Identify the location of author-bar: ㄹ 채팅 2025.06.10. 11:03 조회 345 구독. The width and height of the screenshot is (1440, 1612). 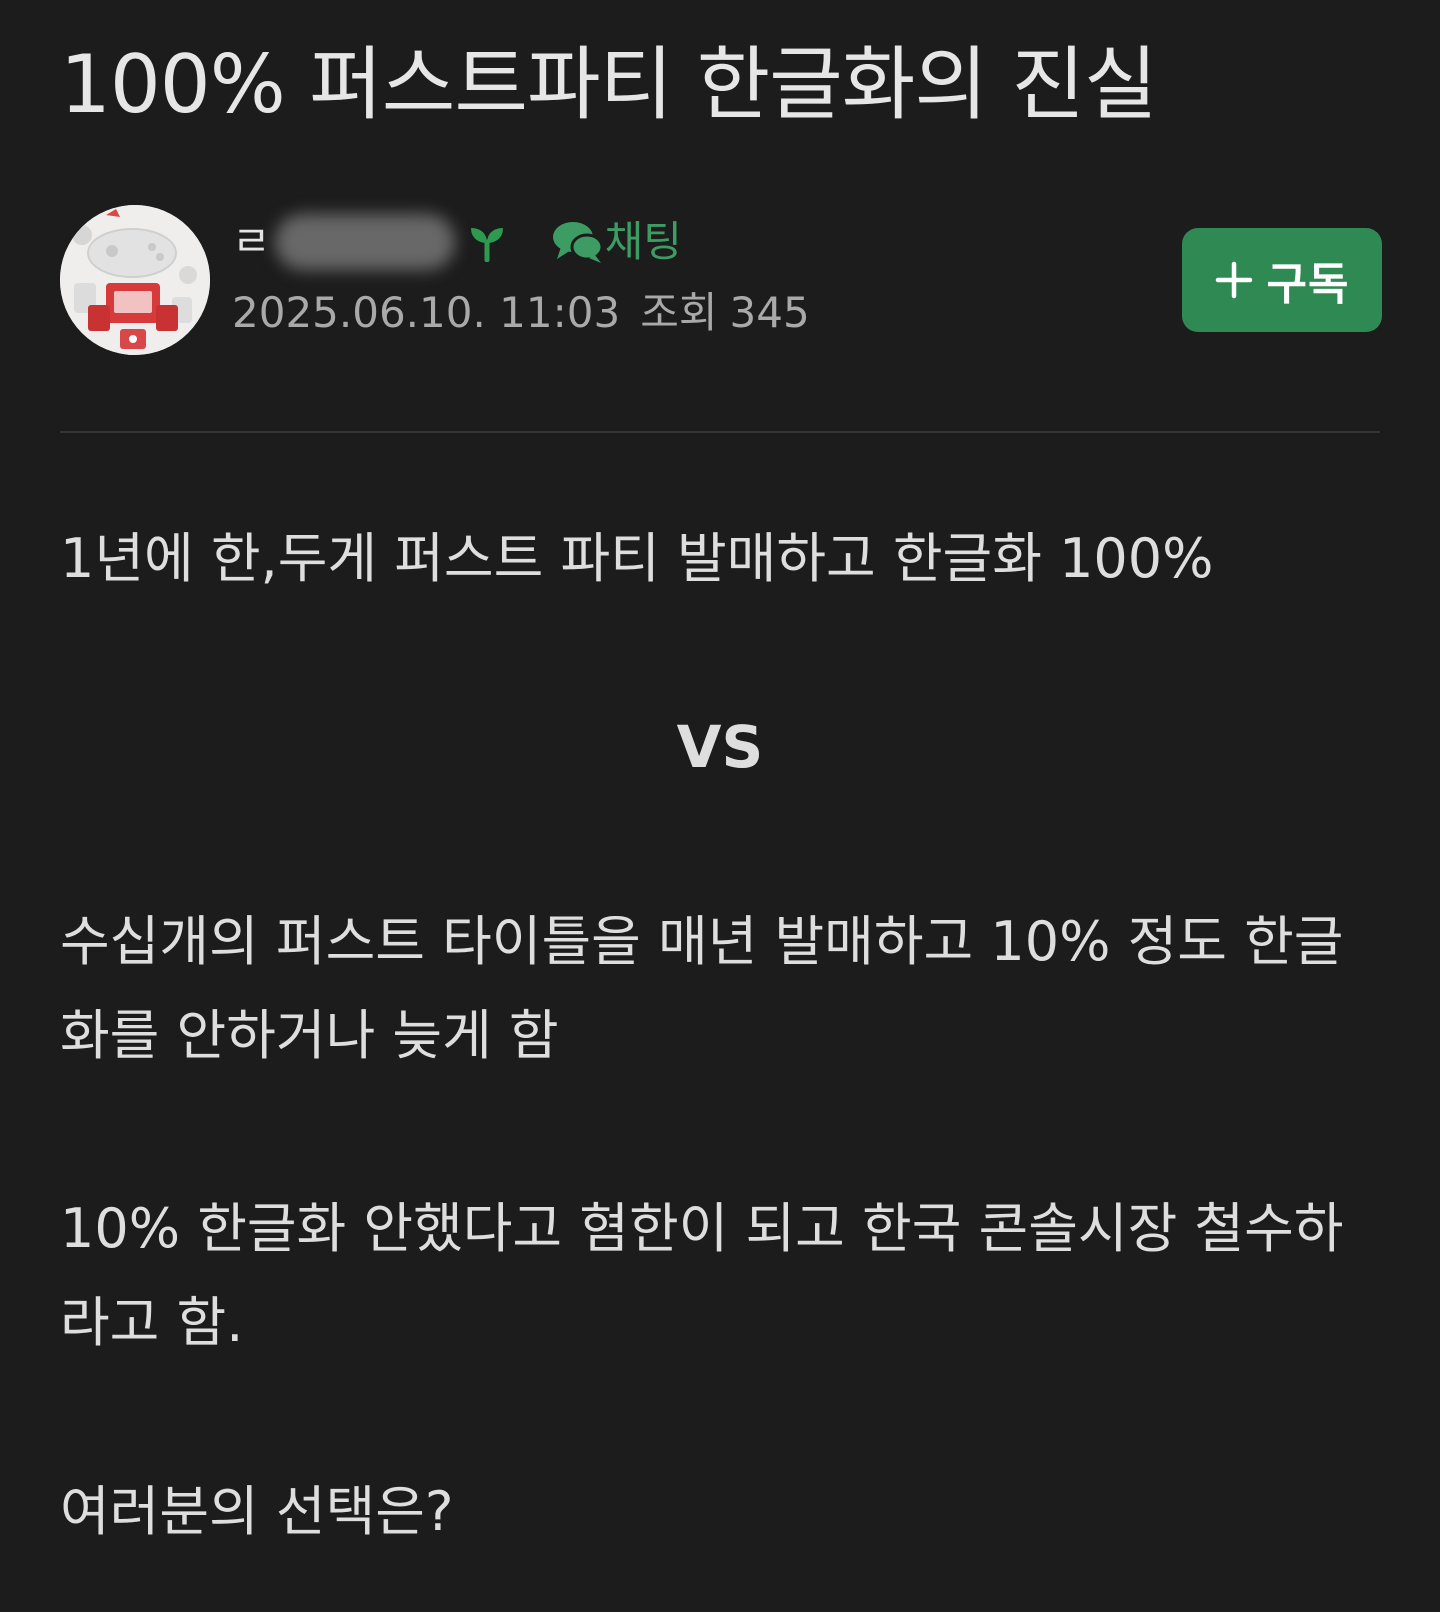
(721, 281).